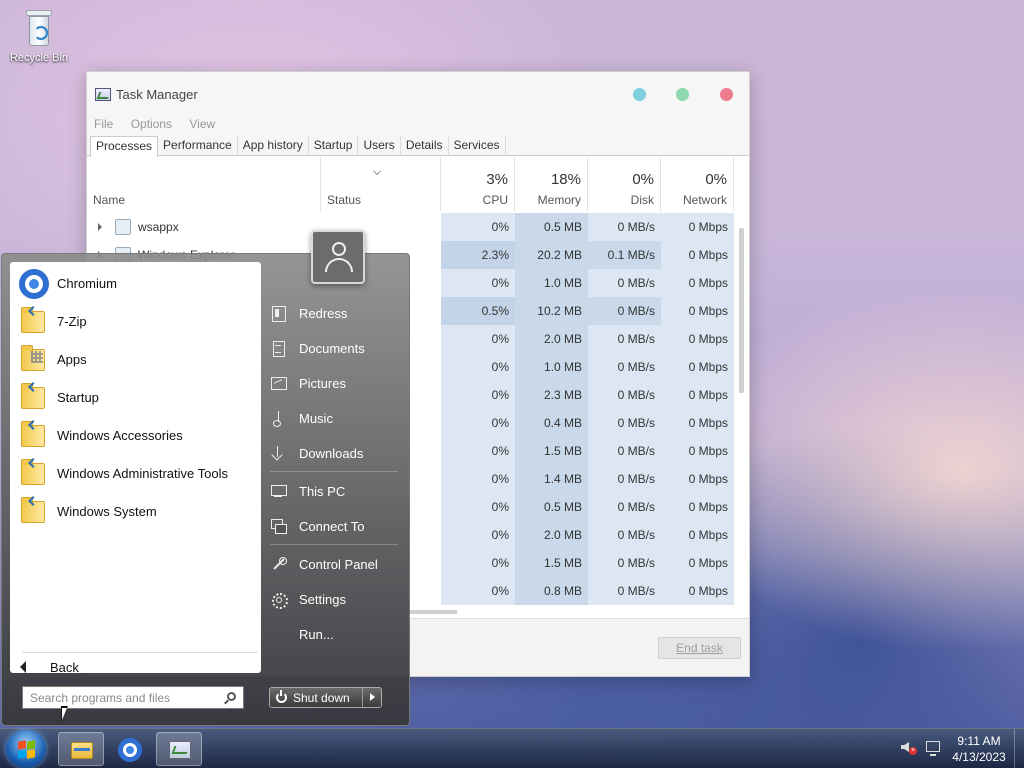 This screenshot has width=1024, height=768. I want to click on power-icon, so click(281, 696).